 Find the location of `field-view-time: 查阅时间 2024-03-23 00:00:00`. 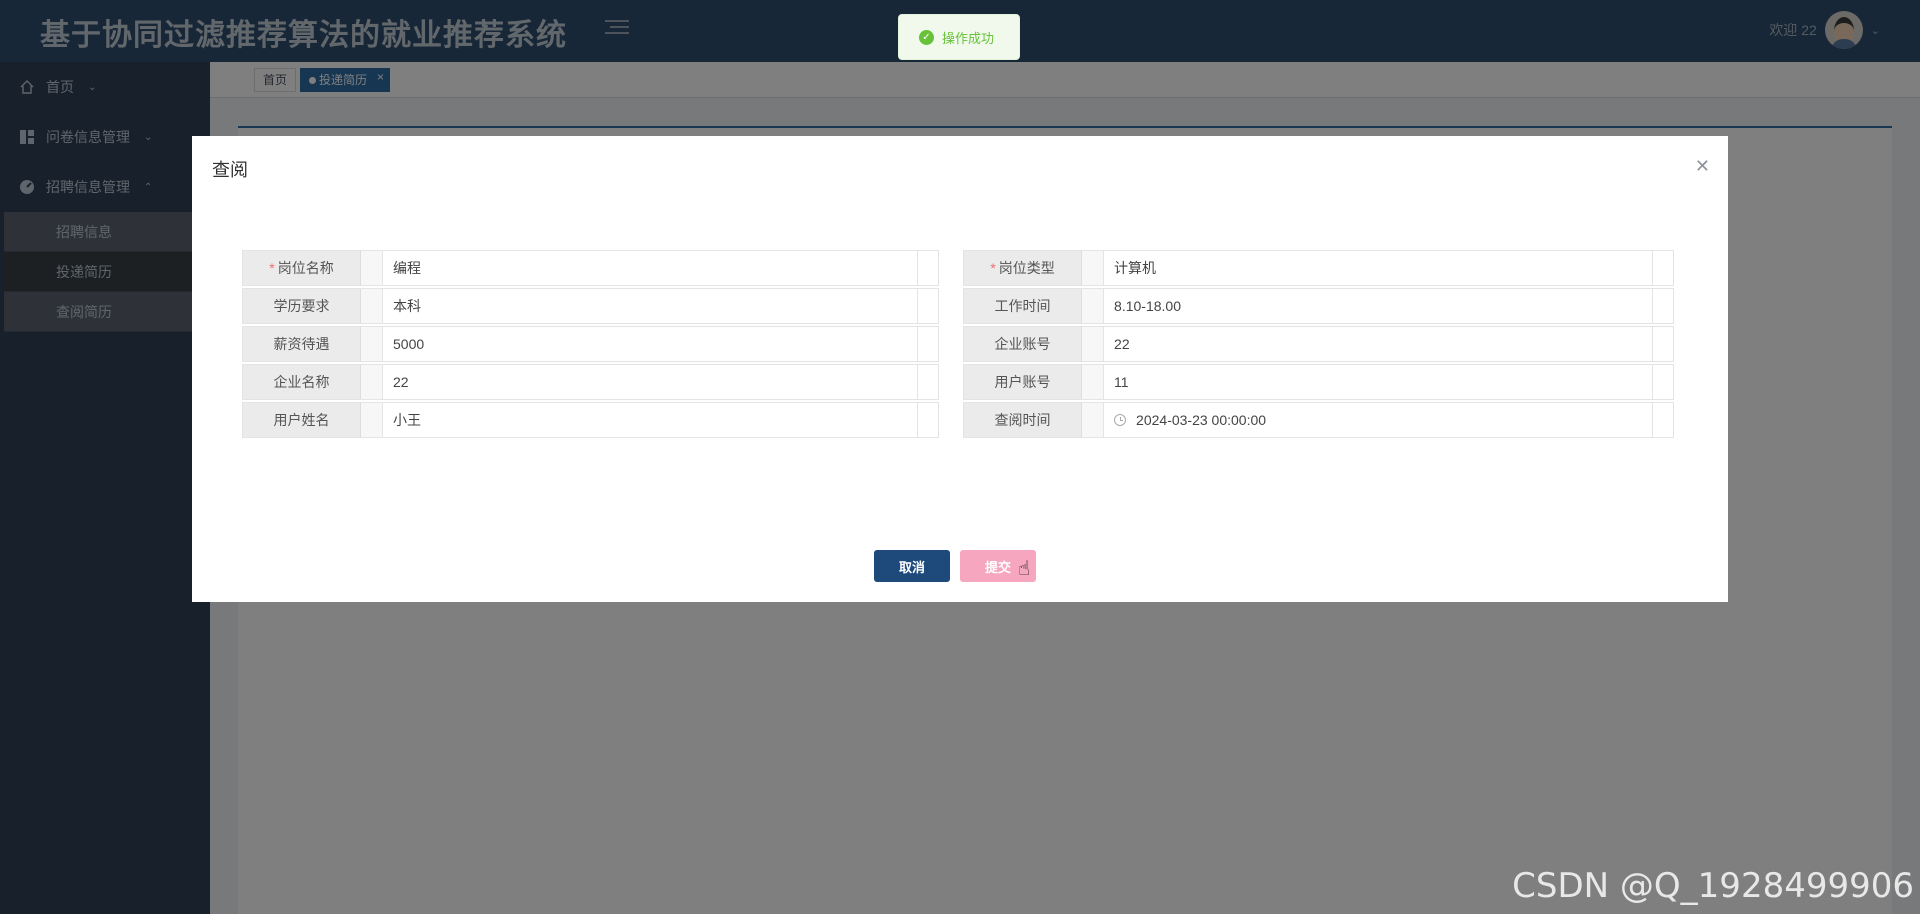

field-view-time: 查阅时间 2024-03-23 00:00:00 is located at coordinates (1318, 420).